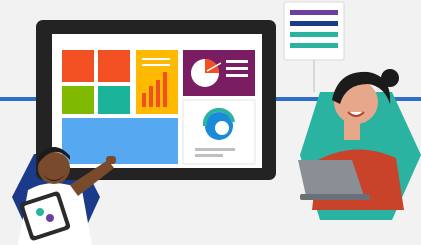 This screenshot has width=421, height=245. What do you see at coordinates (157, 82) in the screenshot?
I see `bar-chart-icon` at bounding box center [157, 82].